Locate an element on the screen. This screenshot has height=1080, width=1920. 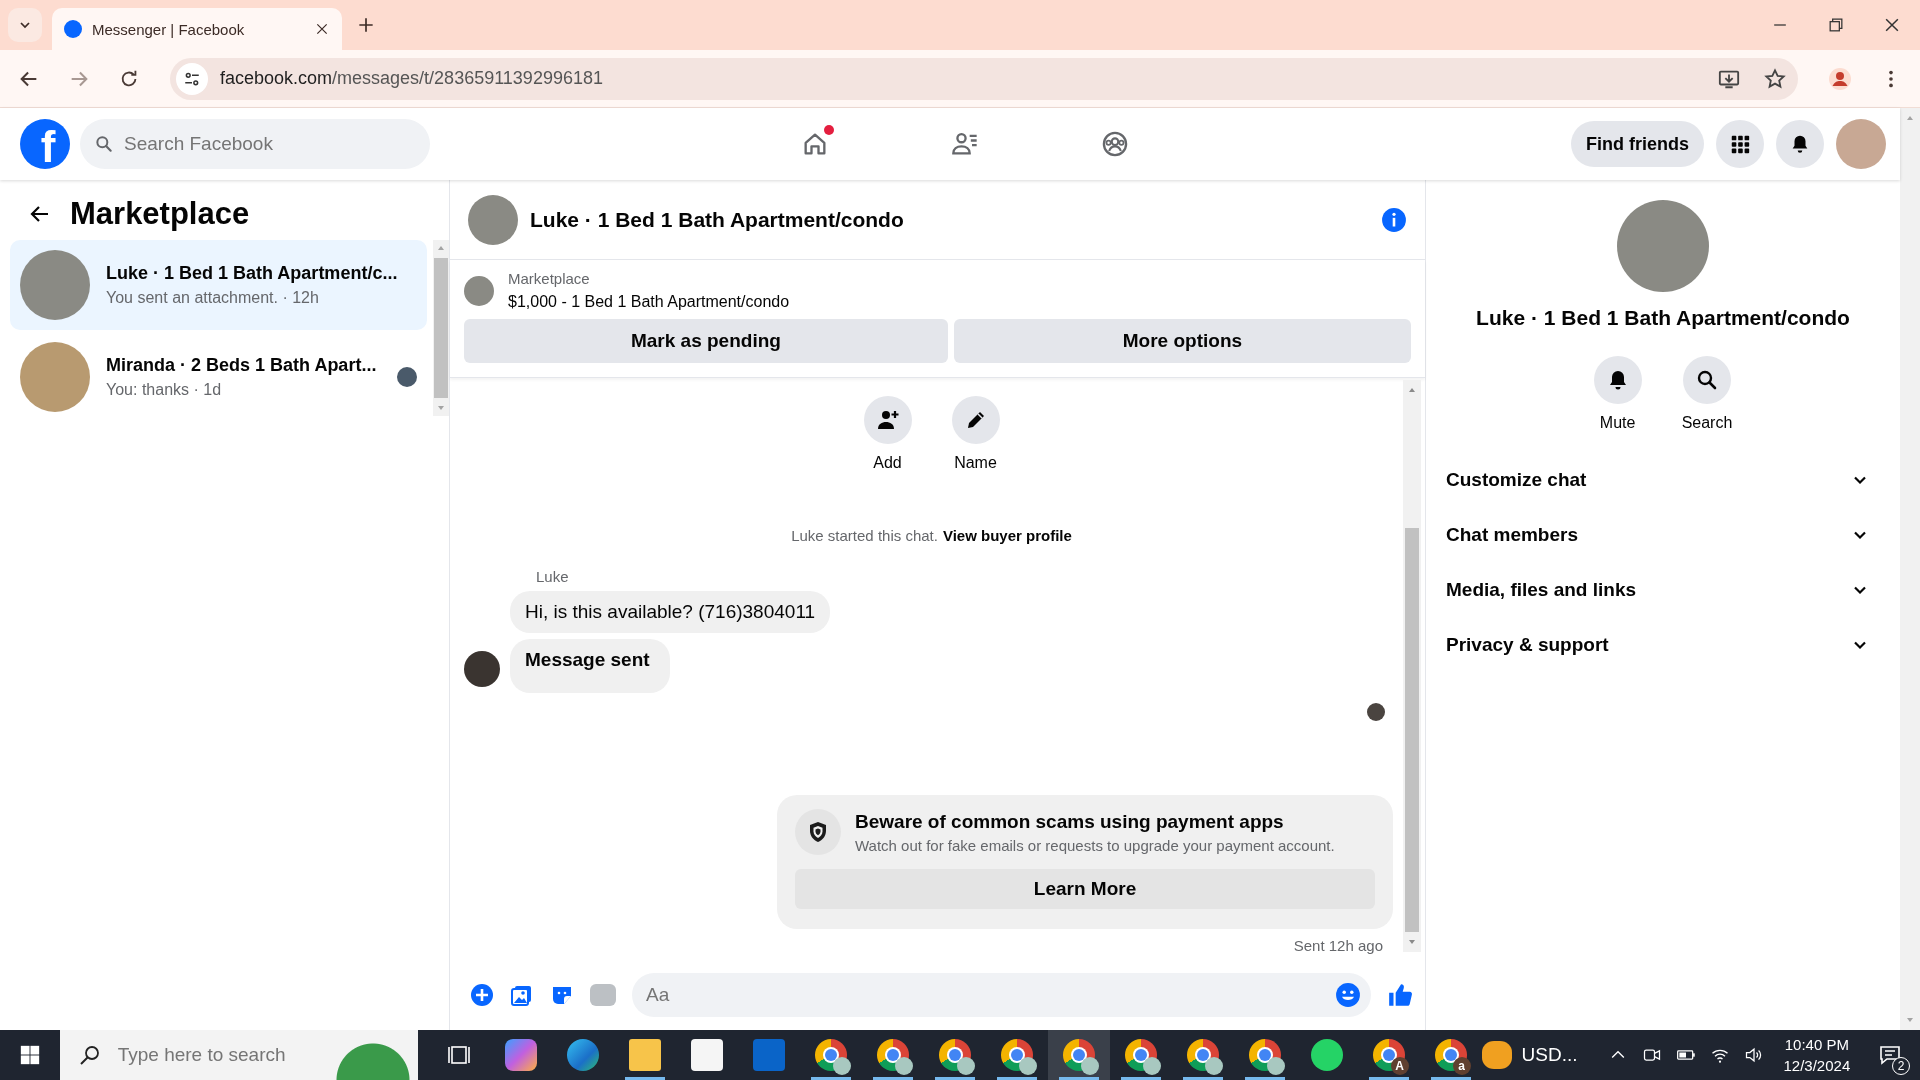
message-preview: You sent an attachment. · 12h is located at coordinates (213, 298).